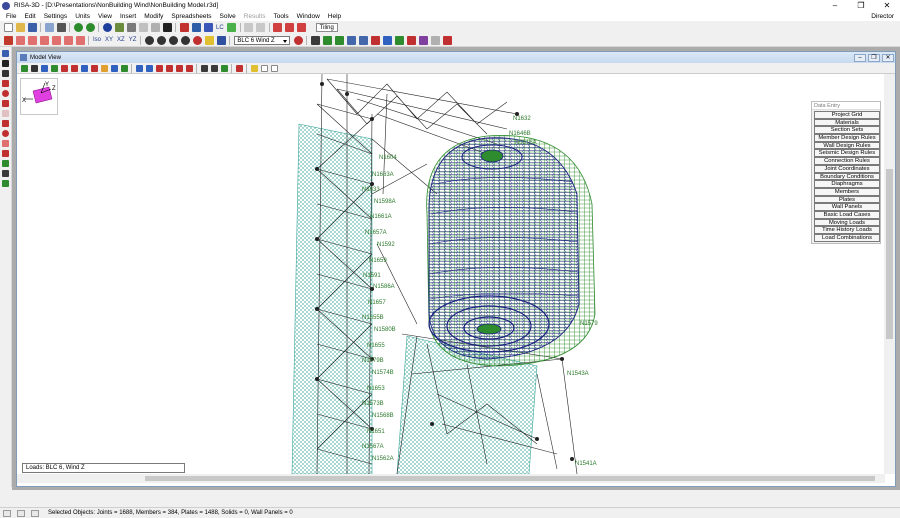 The image size is (900, 518). Describe the element at coordinates (184, 27) in the screenshot. I see `solve-icon` at that location.